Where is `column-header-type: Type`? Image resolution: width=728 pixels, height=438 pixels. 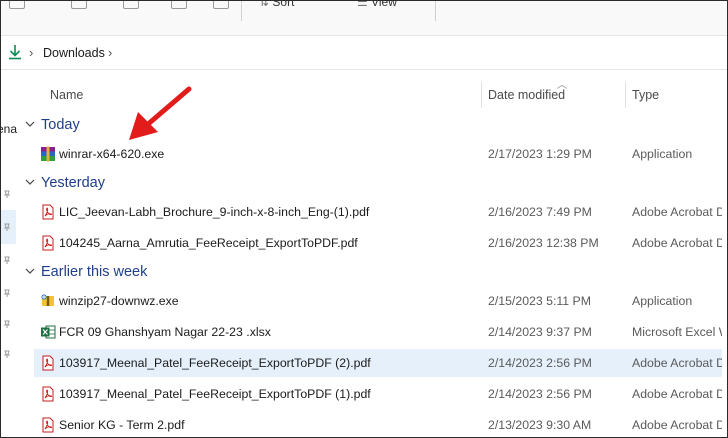
column-header-type: Type is located at coordinates (645, 95).